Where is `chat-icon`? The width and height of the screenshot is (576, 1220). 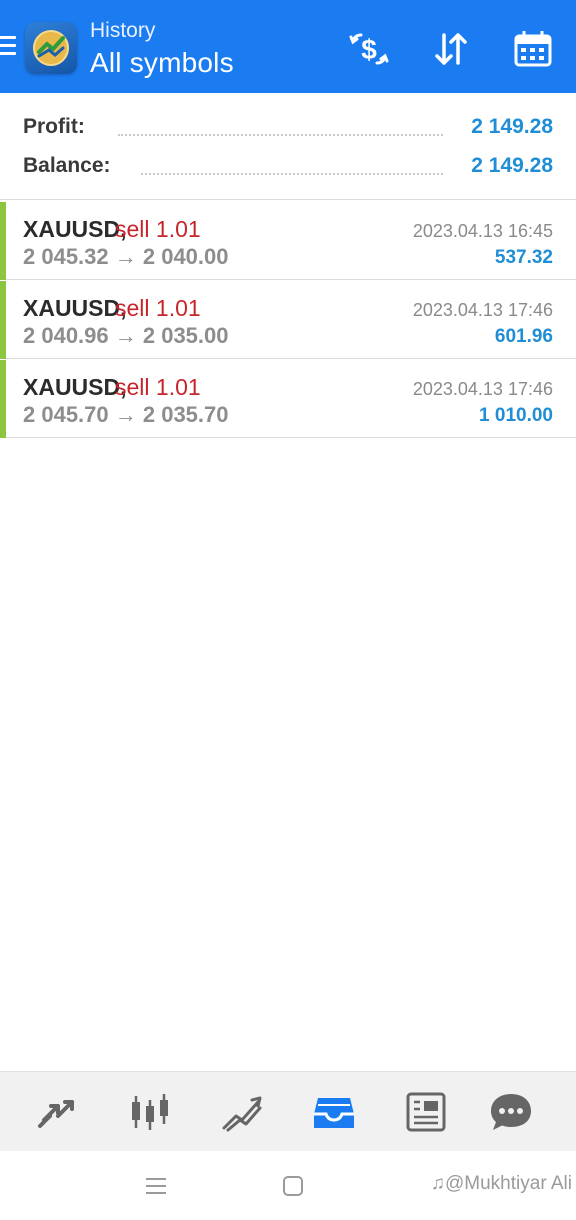
chat-icon is located at coordinates (511, 1112).